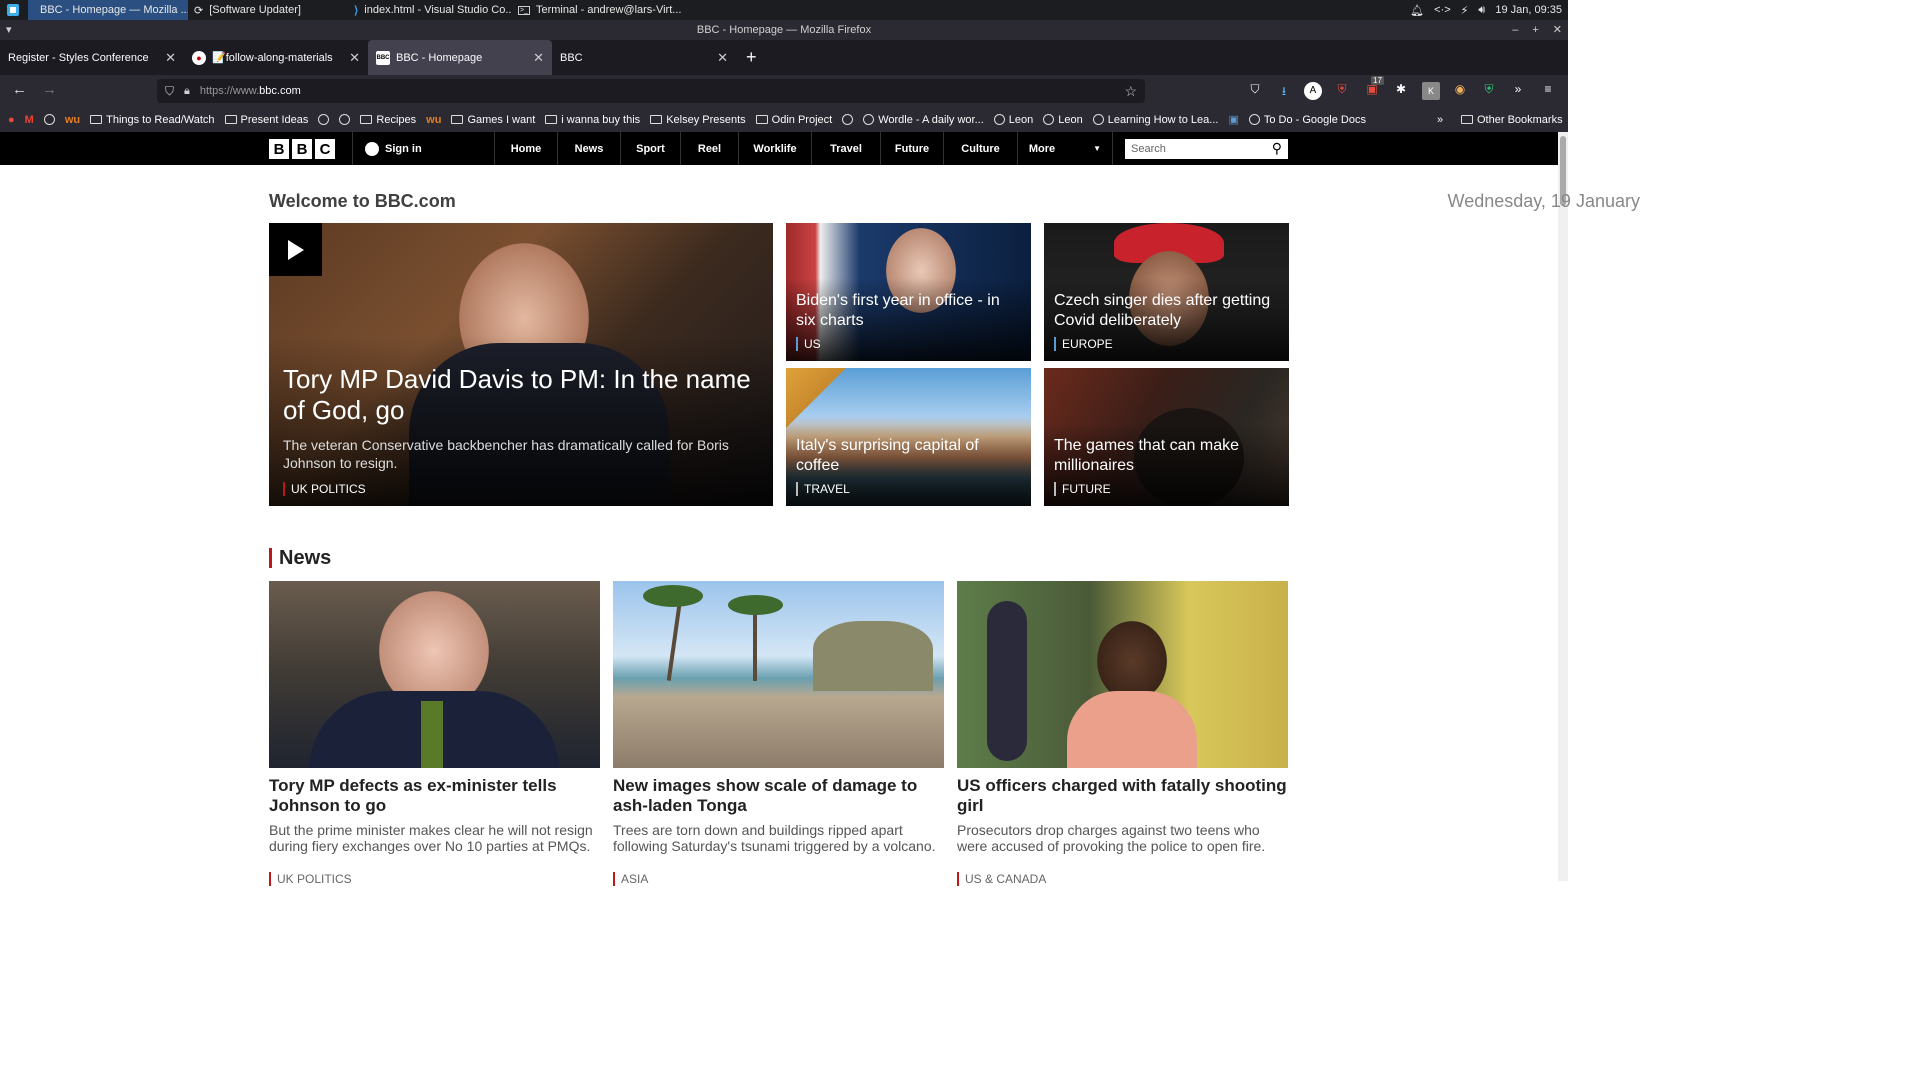 This screenshot has width=1920, height=1080. Describe the element at coordinates (1284, 91) in the screenshot. I see `download-icon: ⭳` at that location.